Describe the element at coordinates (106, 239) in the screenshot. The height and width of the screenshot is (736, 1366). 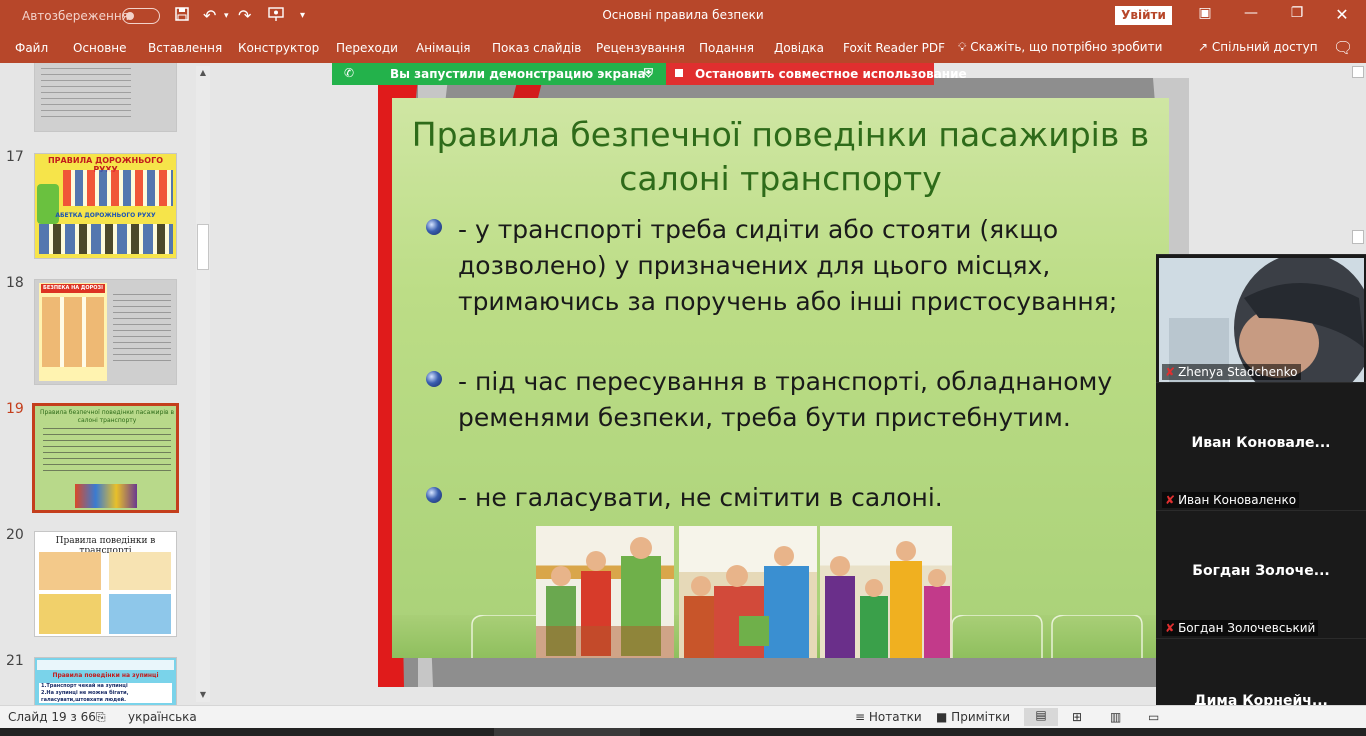
I see `thumbnail-signs-row` at that location.